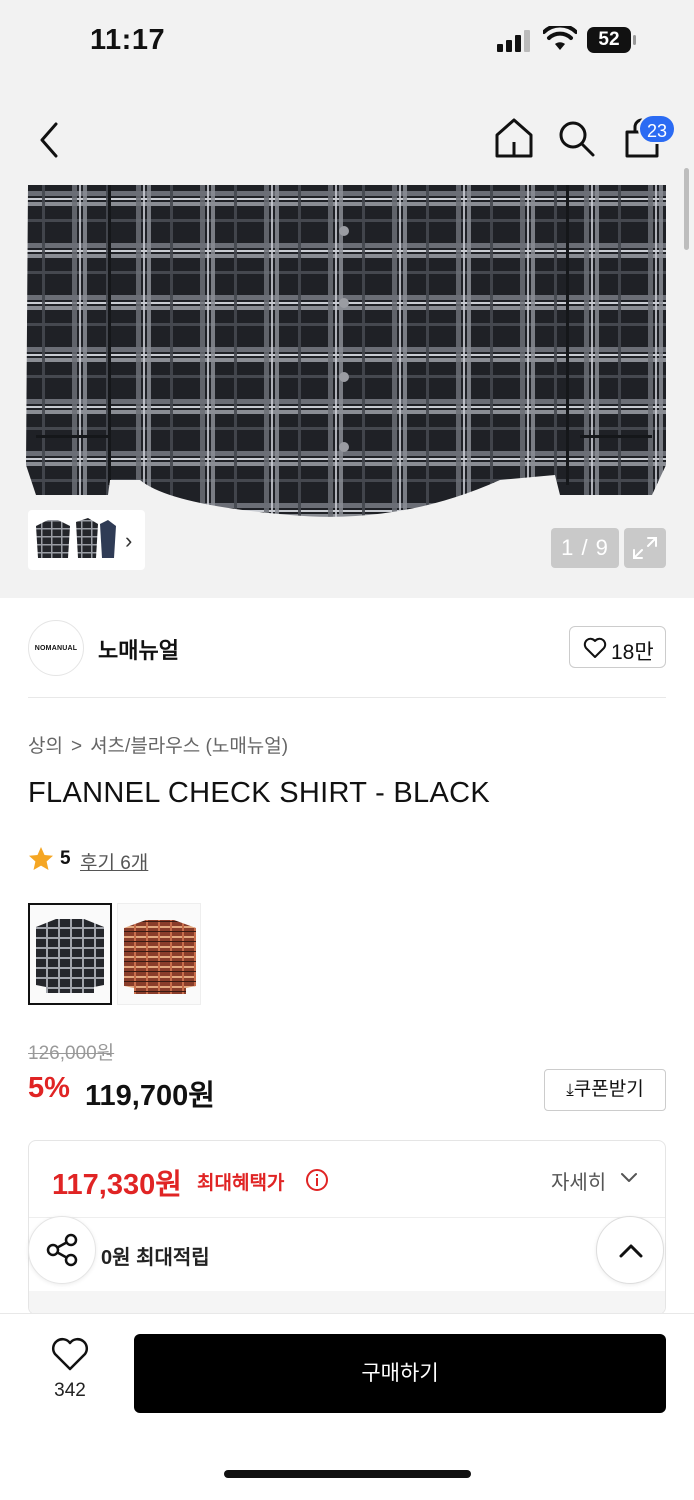  Describe the element at coordinates (56, 648) in the screenshot. I see `brand-logo: NOMANUAL` at that location.